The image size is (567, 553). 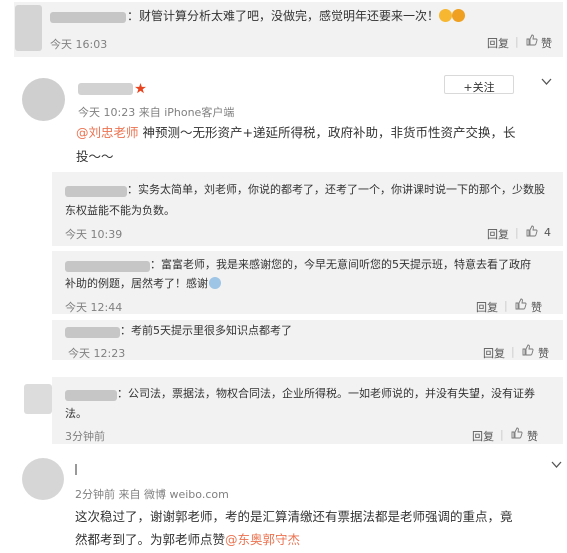 I want to click on follow-label: +关注, so click(x=479, y=87).